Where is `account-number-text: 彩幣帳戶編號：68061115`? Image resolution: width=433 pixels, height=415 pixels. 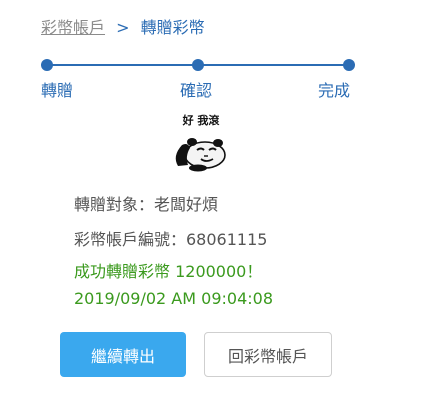
account-number-text: 彩幣帳戶編號：68061115 is located at coordinates (171, 239).